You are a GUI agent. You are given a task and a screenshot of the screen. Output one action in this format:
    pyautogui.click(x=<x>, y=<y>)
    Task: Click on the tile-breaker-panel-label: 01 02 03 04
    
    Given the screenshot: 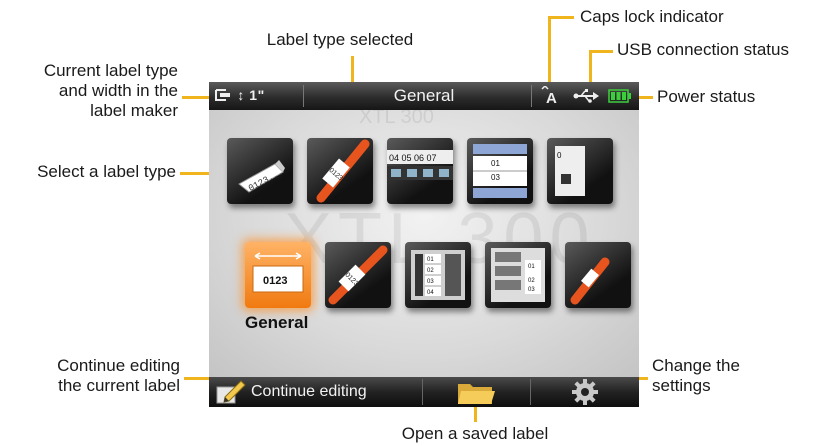 What is the action you would take?
    pyautogui.click(x=438, y=275)
    